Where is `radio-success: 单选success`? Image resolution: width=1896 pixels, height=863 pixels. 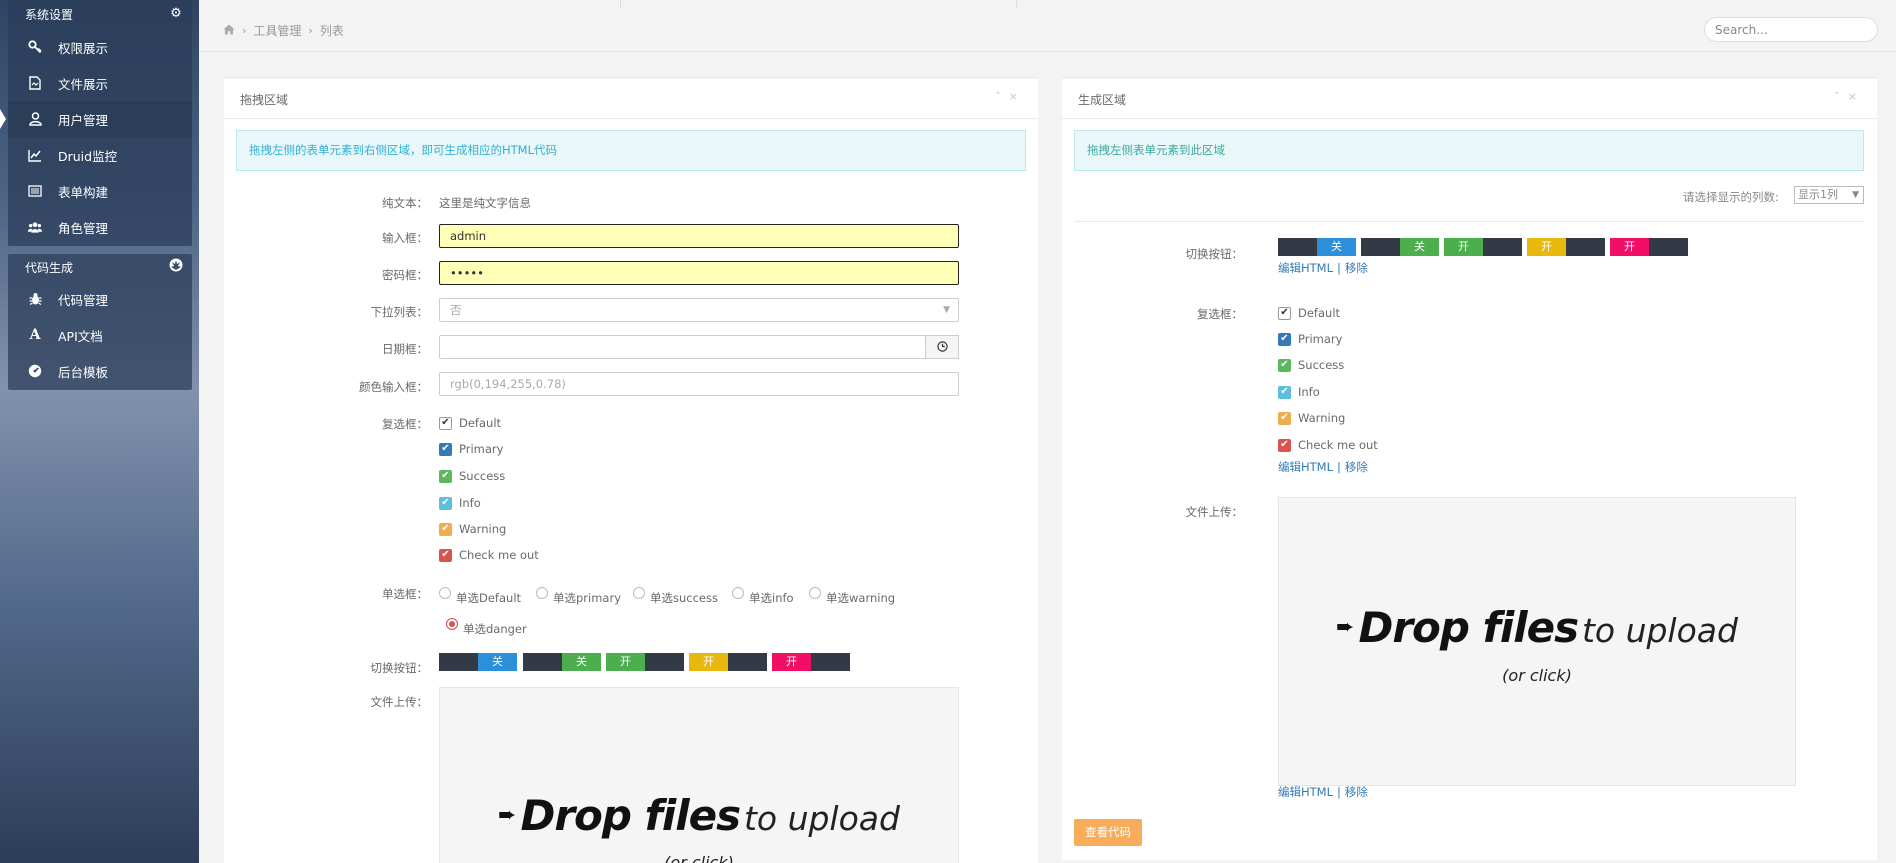
radio-success: 单选success is located at coordinates (675, 596).